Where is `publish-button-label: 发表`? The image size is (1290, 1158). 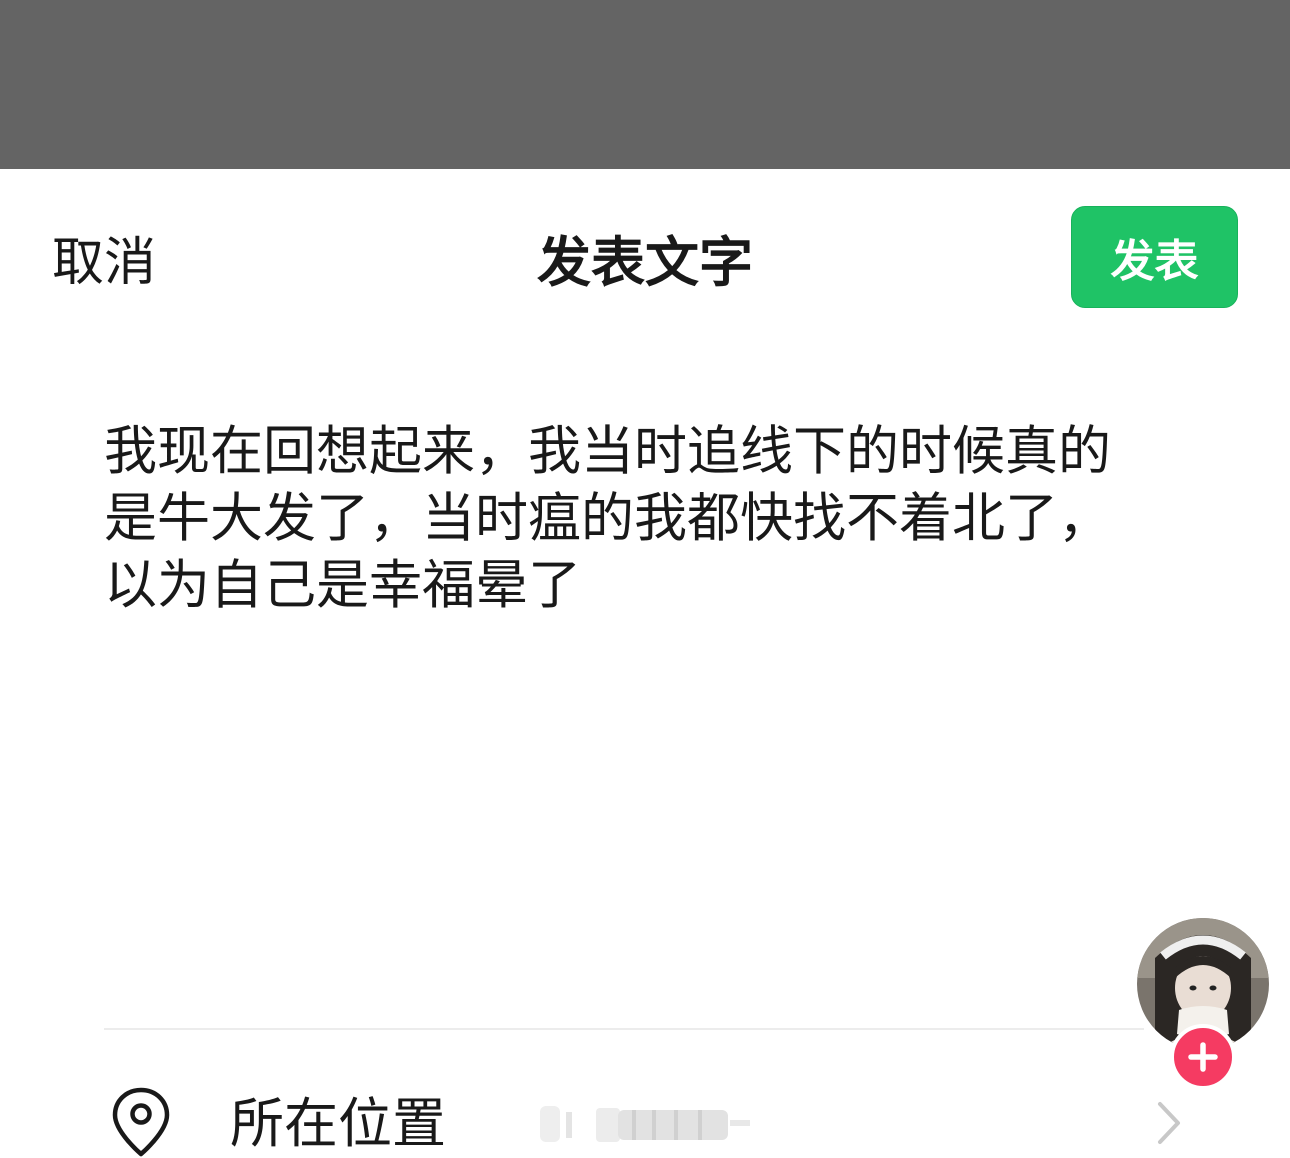 publish-button-label: 发表 is located at coordinates (1154, 261).